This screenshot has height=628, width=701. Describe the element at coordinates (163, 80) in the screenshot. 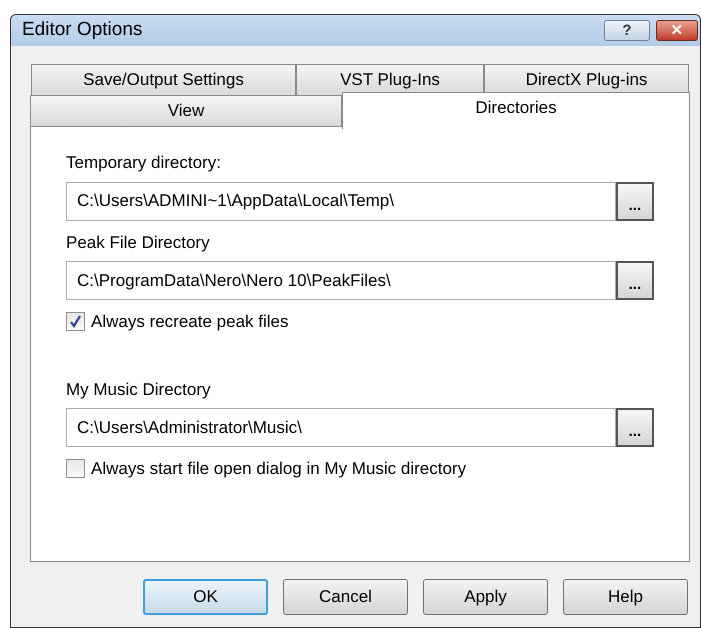

I see `tab: Save/Output Settings` at that location.